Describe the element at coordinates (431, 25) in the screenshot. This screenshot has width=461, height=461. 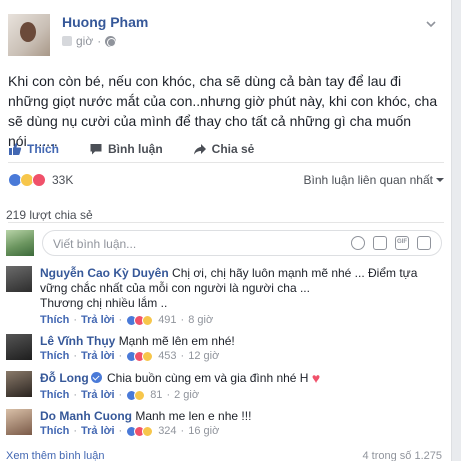
I see `chevron-down-icon` at that location.